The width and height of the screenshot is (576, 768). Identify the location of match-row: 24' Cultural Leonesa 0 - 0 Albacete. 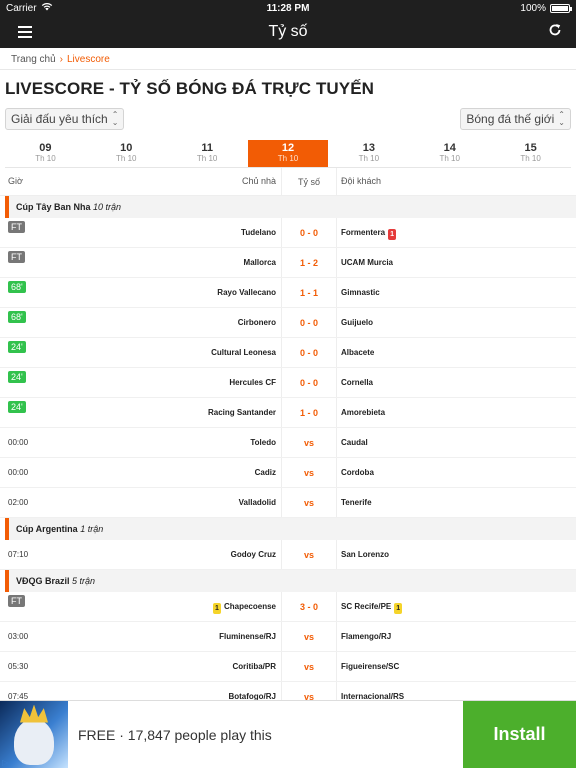
(288, 353).